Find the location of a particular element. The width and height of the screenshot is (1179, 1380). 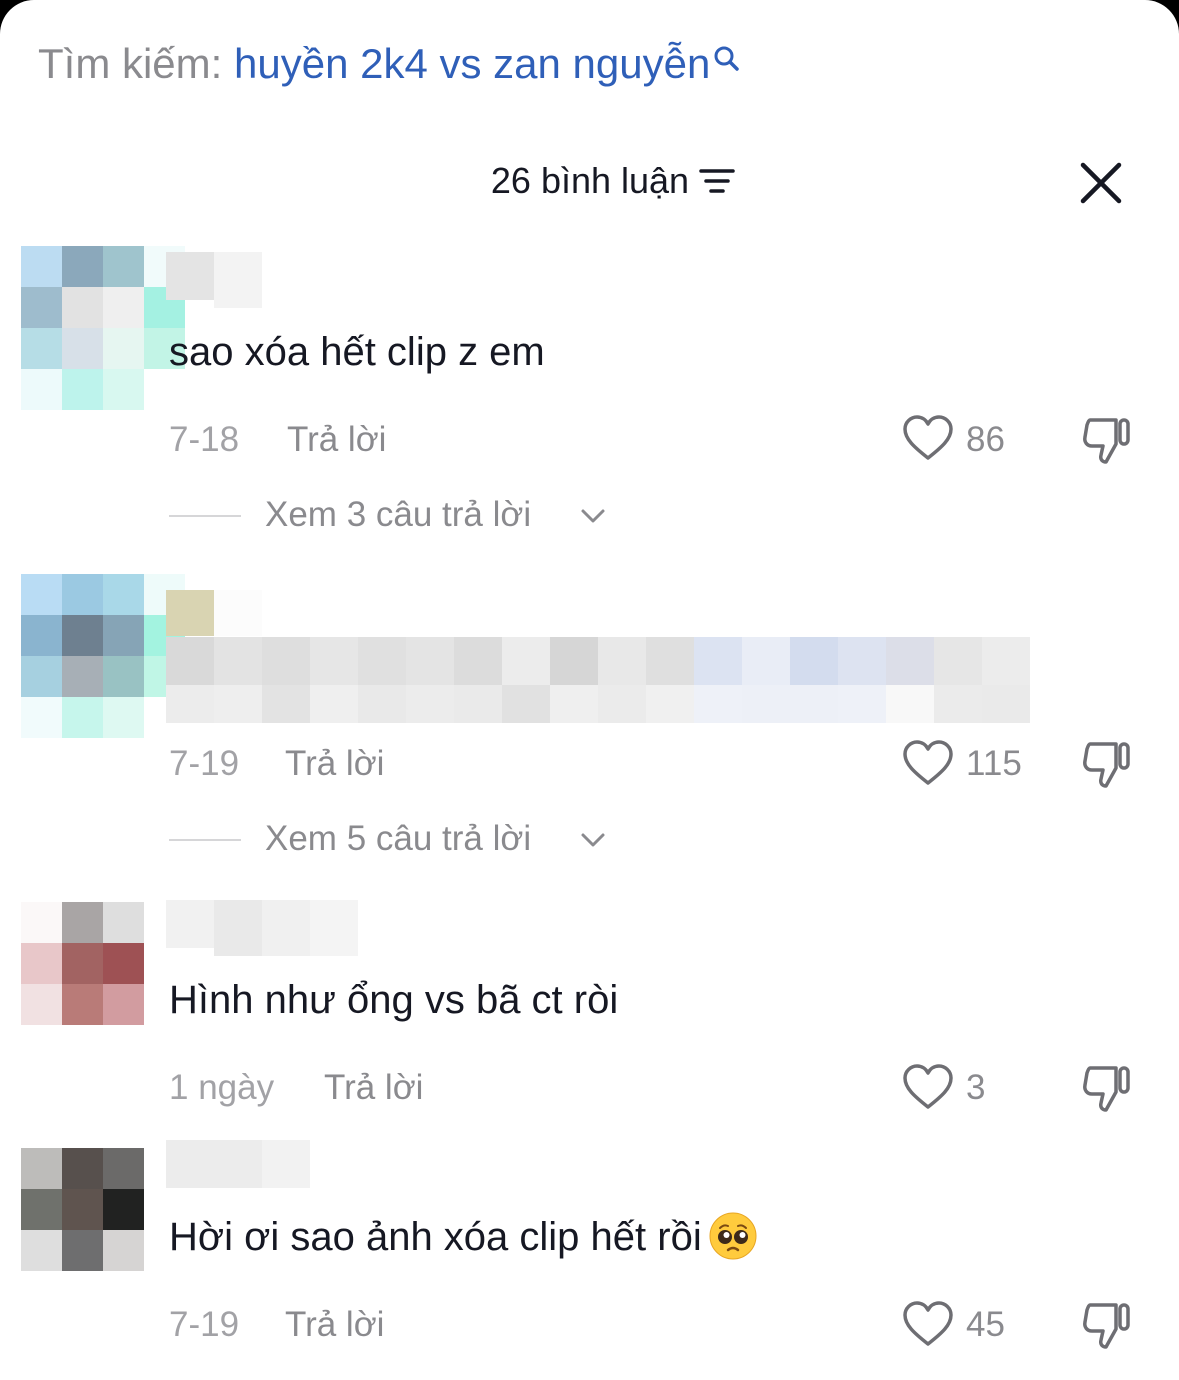

view-replies-button: Xem 5 câu trả lời is located at coordinates (394, 839).